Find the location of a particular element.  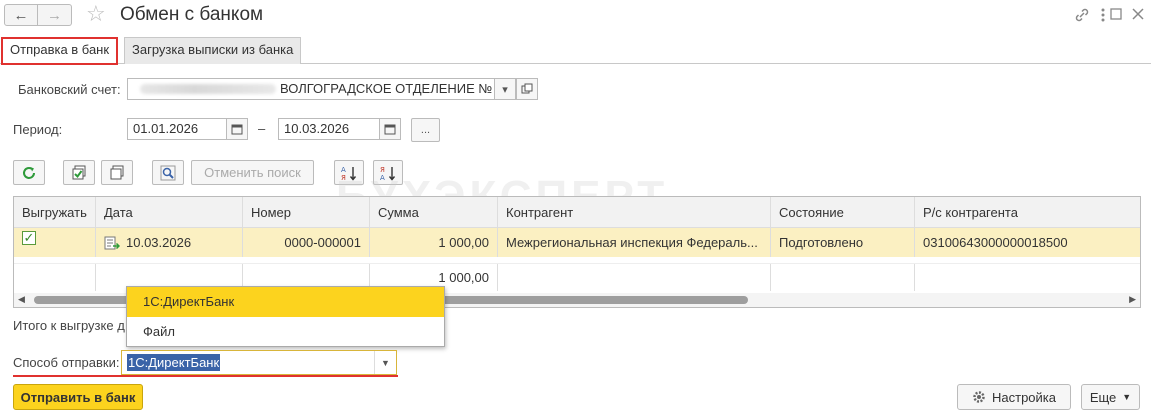

refresh-icon is located at coordinates (29, 172).